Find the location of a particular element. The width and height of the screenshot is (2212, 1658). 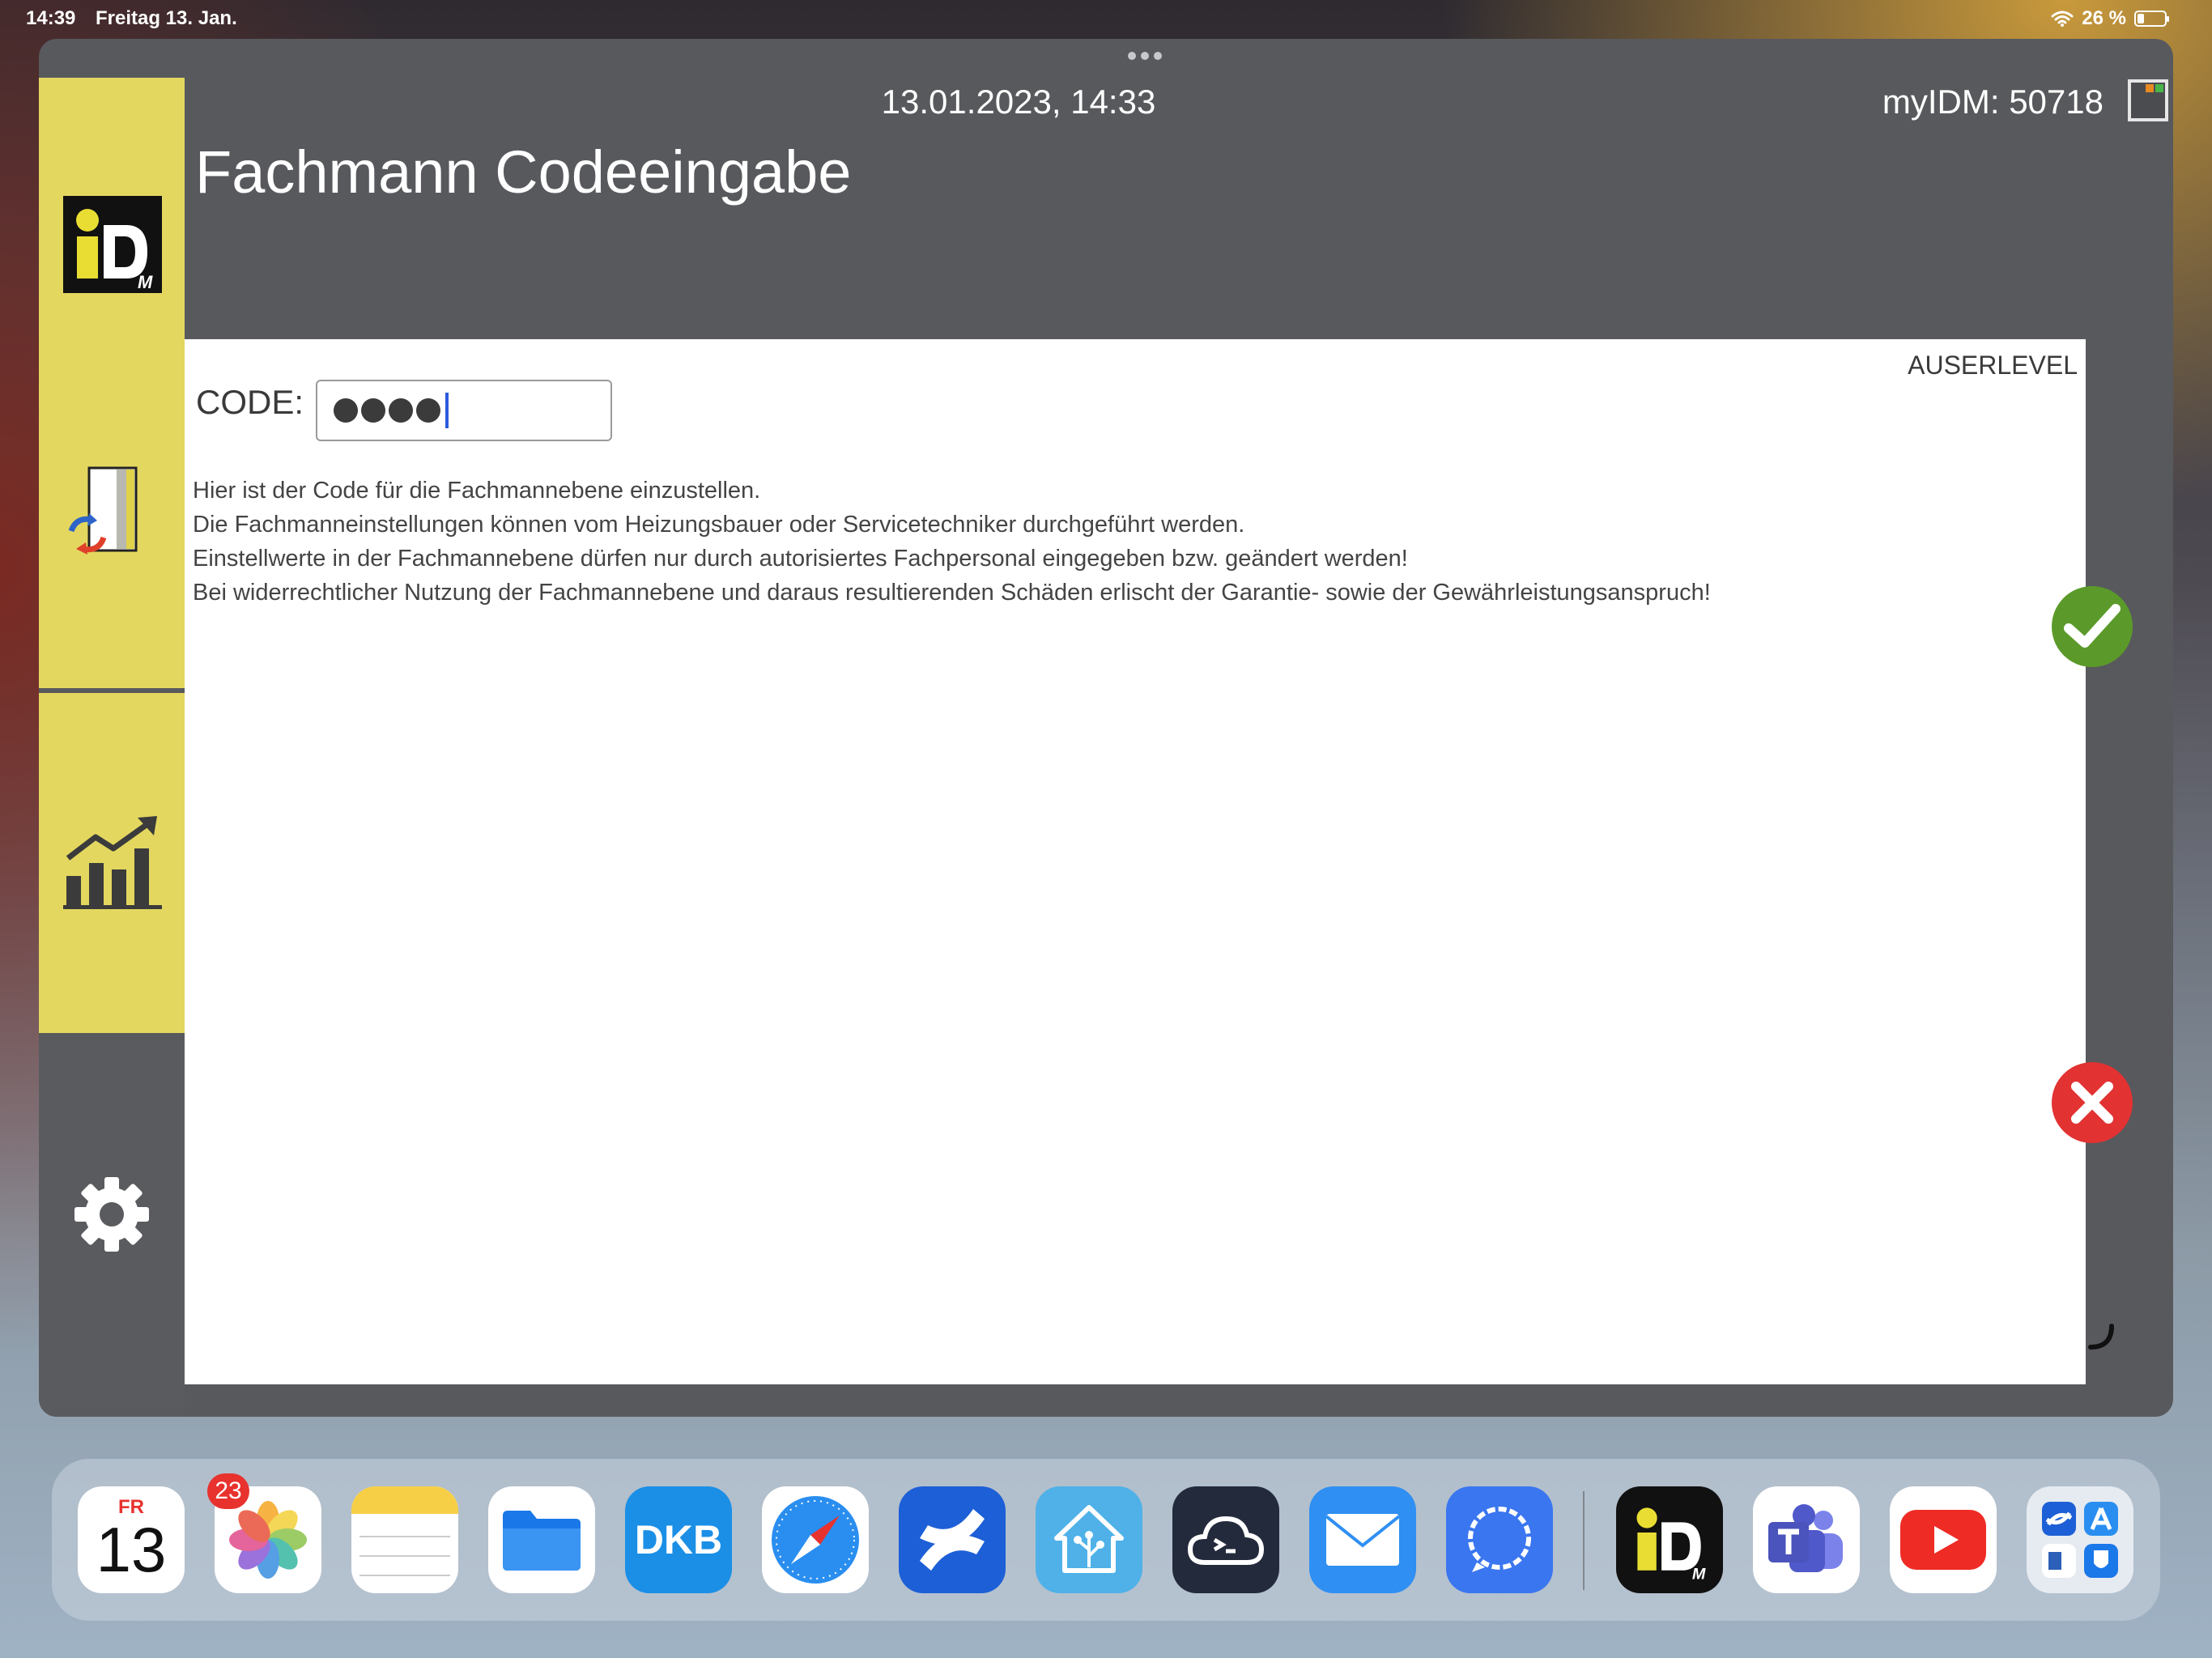

dock-app-files is located at coordinates (542, 1539).